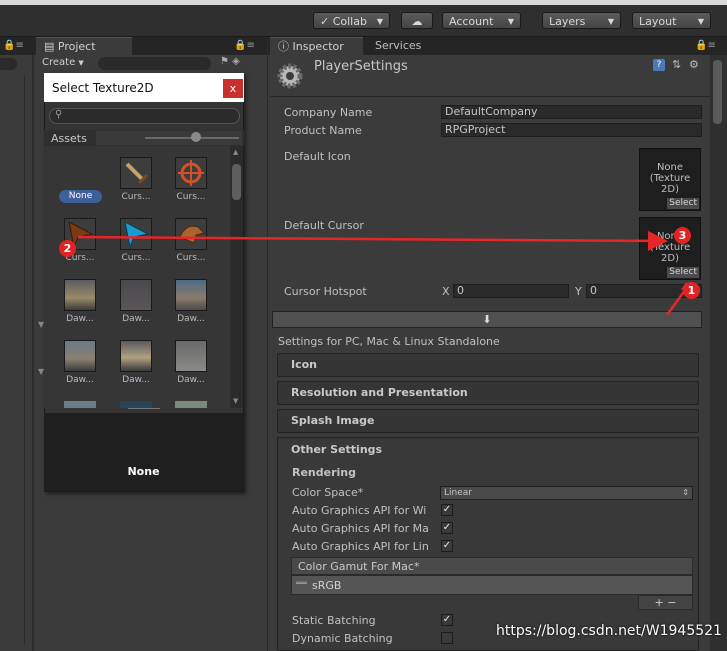 This screenshot has width=727, height=651. I want to click on annotation-overlay, so click(384, 273).